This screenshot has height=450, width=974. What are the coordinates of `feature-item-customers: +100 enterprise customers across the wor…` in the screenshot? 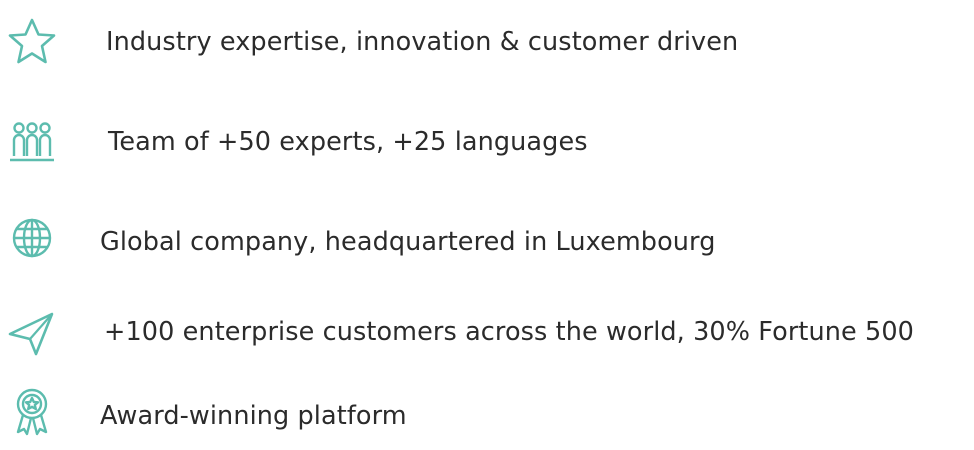 It's located at (487, 332).